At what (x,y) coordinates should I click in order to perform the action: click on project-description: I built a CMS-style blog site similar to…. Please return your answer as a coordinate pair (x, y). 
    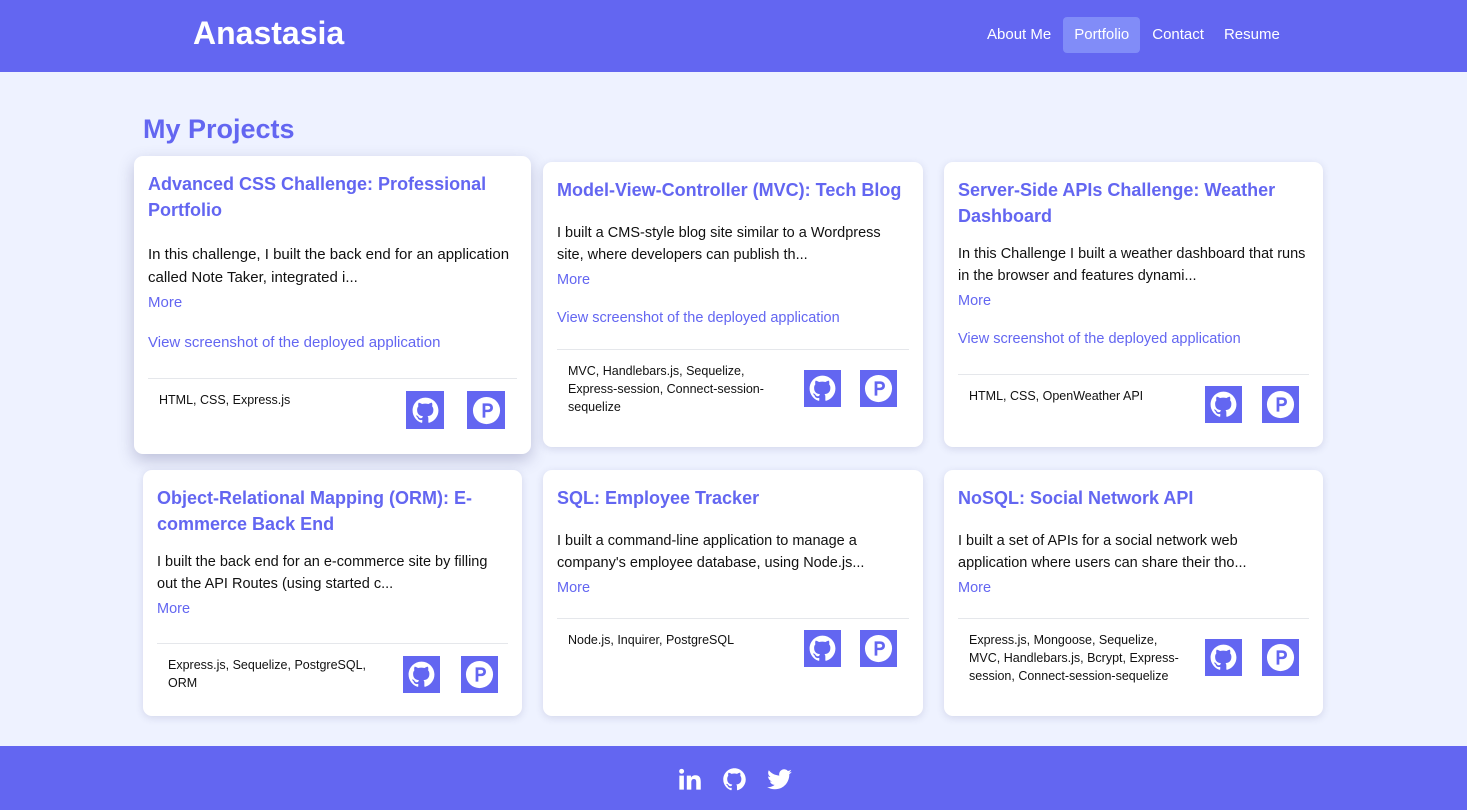
    Looking at the image, I should click on (719, 244).